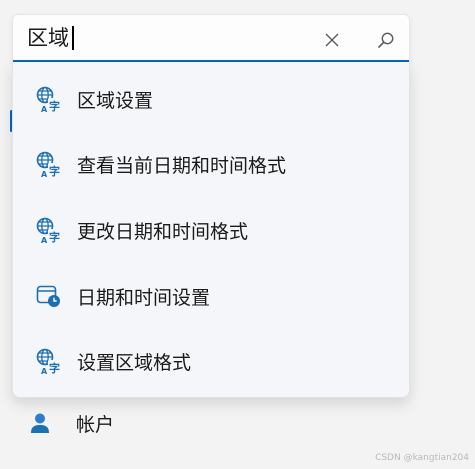 This screenshot has height=469, width=475. Describe the element at coordinates (211, 361) in the screenshot. I see `suggestion-region-format: 字 A 设置区域格式` at that location.